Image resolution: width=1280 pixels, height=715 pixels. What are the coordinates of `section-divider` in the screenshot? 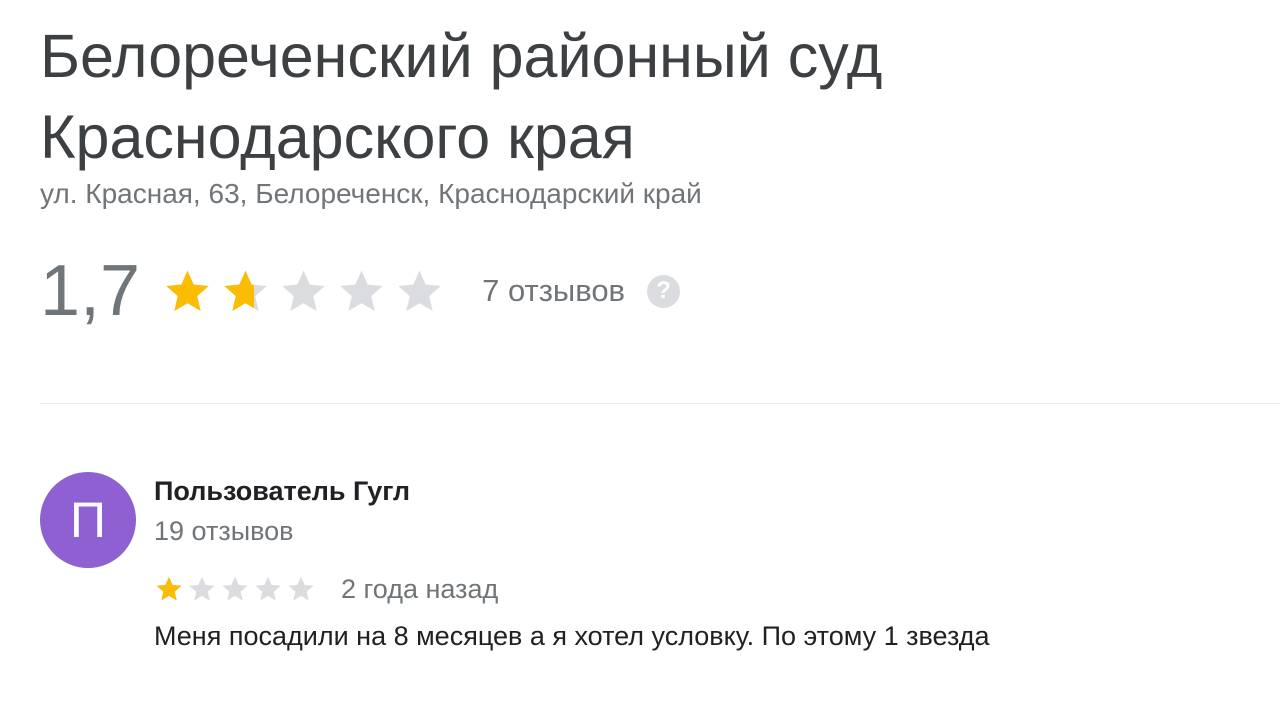 It's located at (660, 403).